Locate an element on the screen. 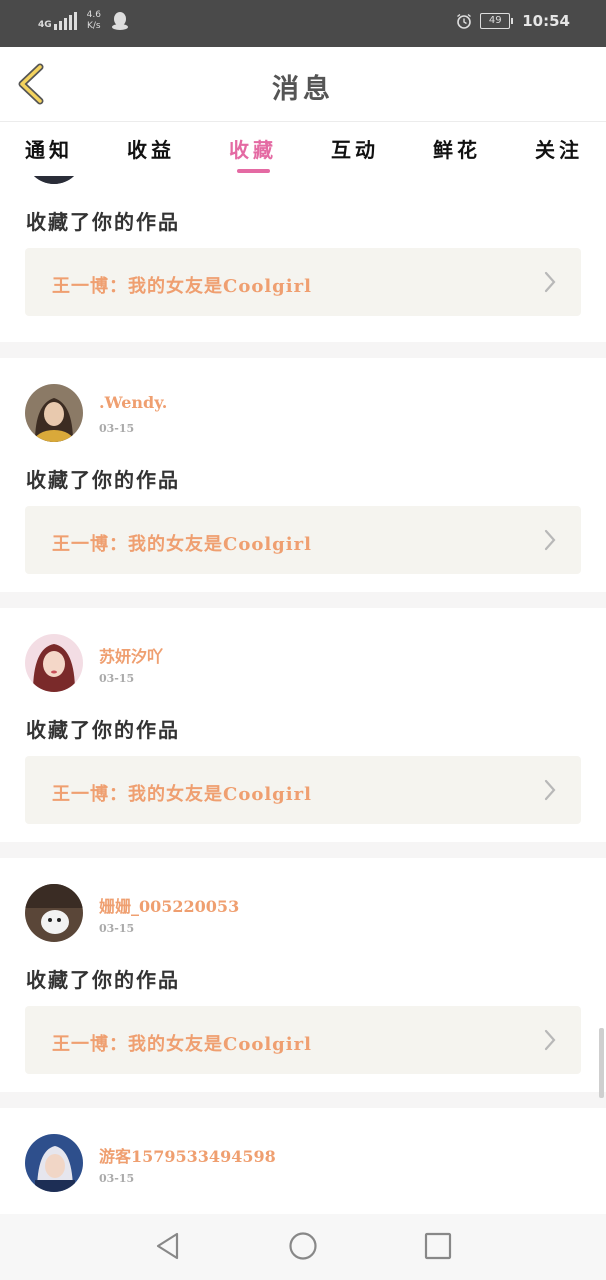  speed-unit: K/s is located at coordinates (94, 26).